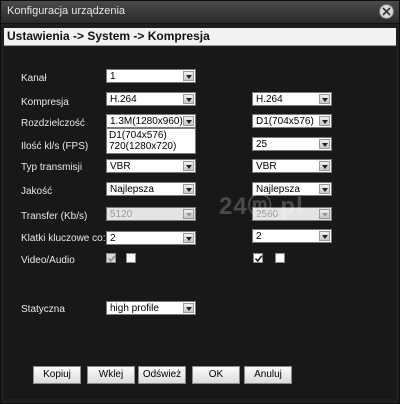 This screenshot has height=404, width=400. Describe the element at coordinates (258, 258) in the screenshot. I see `video-checkbox-right` at that location.